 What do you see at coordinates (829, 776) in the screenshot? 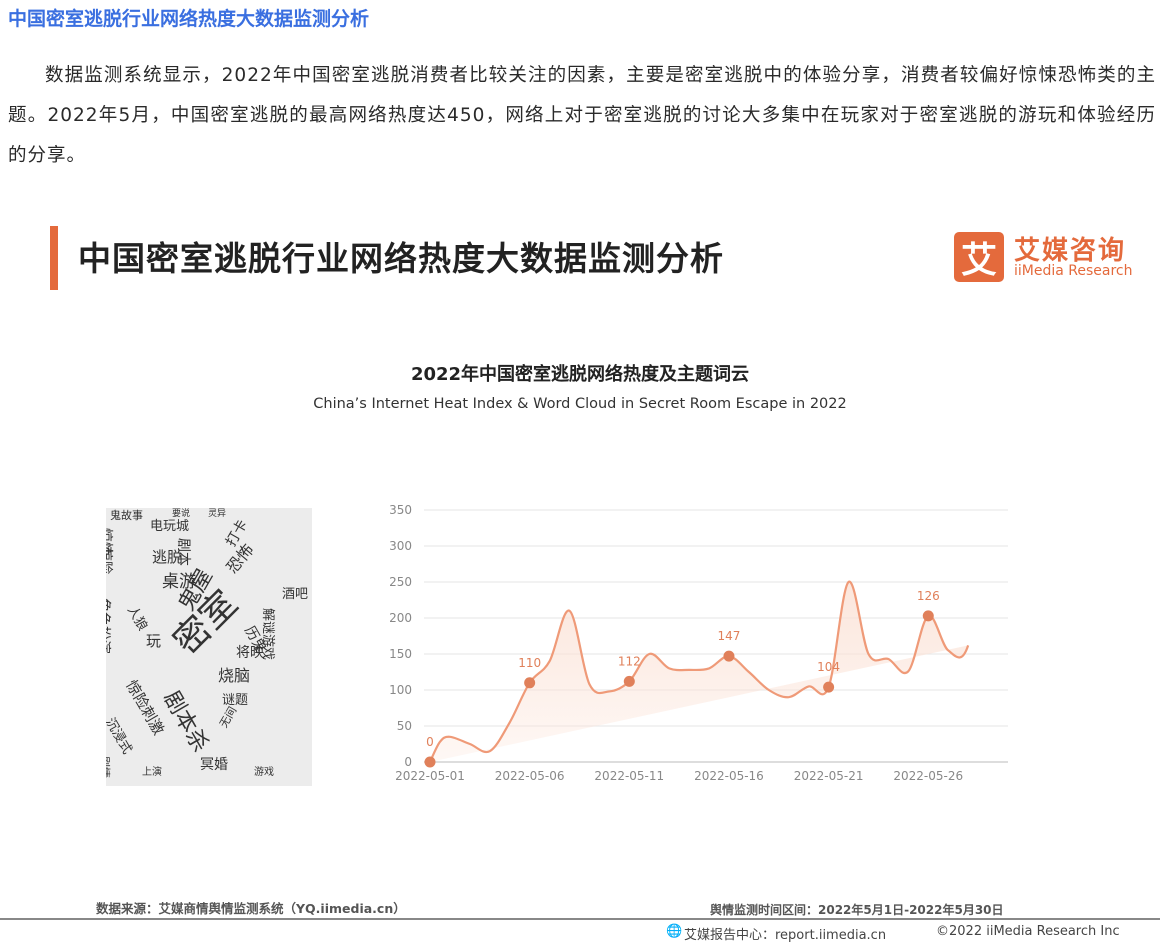
I see `x-tick-label: 2022-05-21` at bounding box center [829, 776].